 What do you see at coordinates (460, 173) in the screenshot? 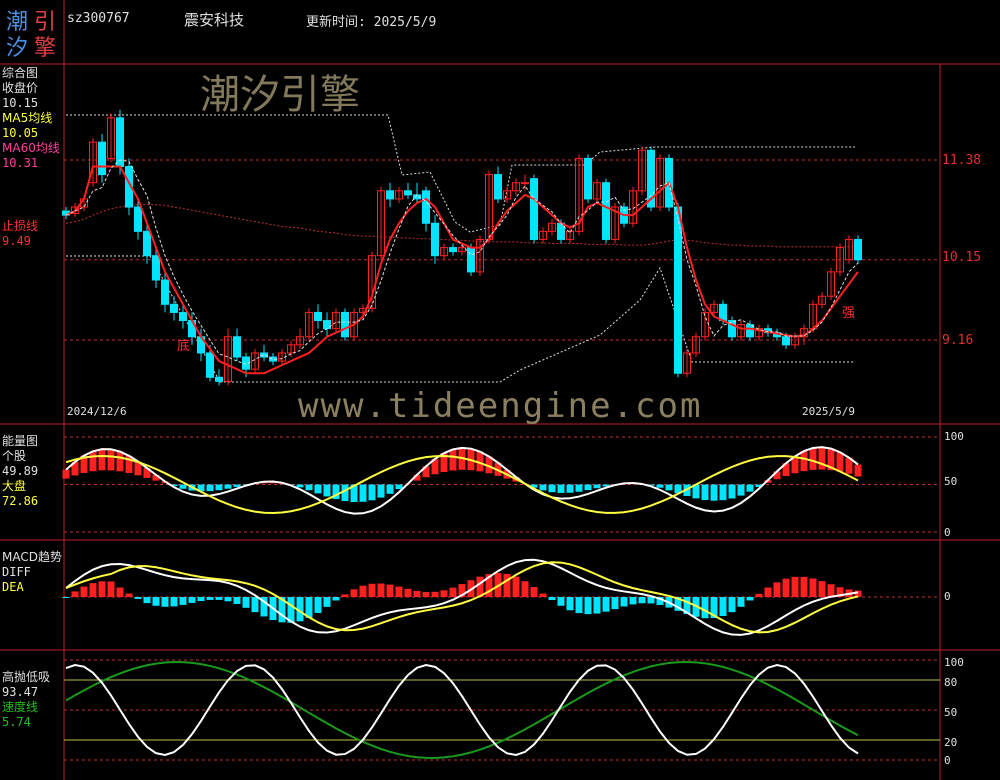
I see `channel-rail` at bounding box center [460, 173].